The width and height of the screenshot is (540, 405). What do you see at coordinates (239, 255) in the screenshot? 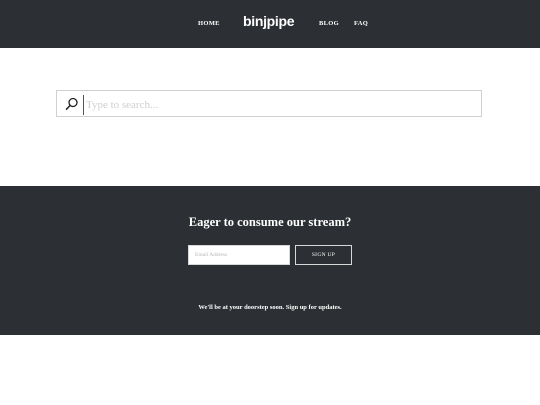
I see `email-field` at bounding box center [239, 255].